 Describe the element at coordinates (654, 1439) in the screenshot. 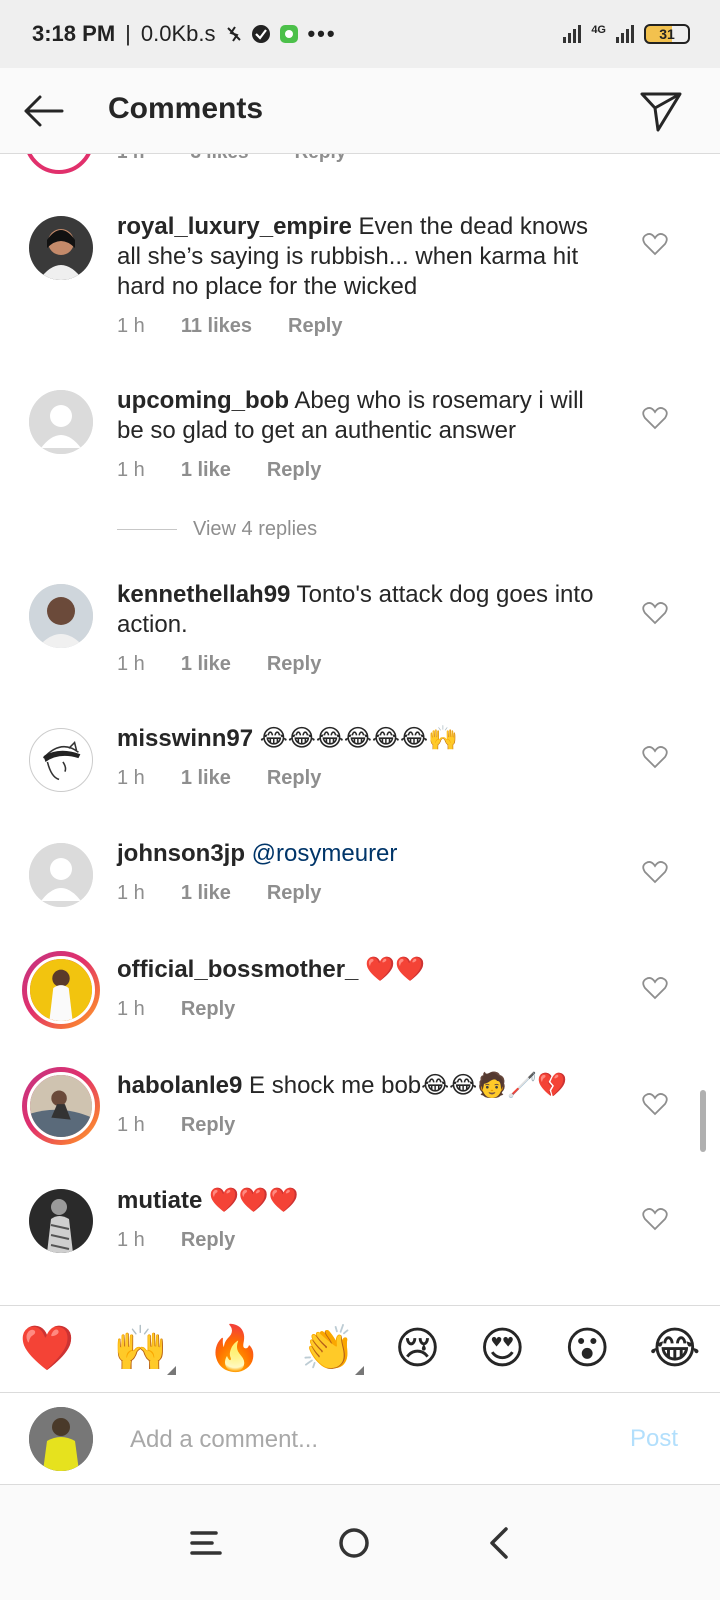

I see `post-button: Post` at that location.